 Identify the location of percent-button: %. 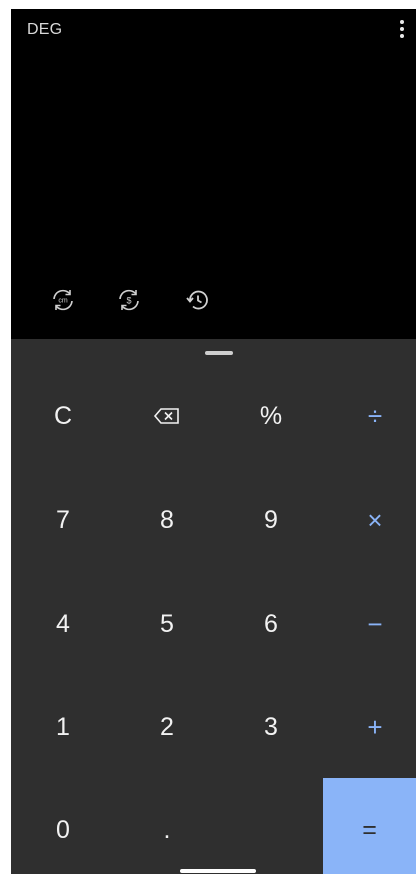
(271, 416).